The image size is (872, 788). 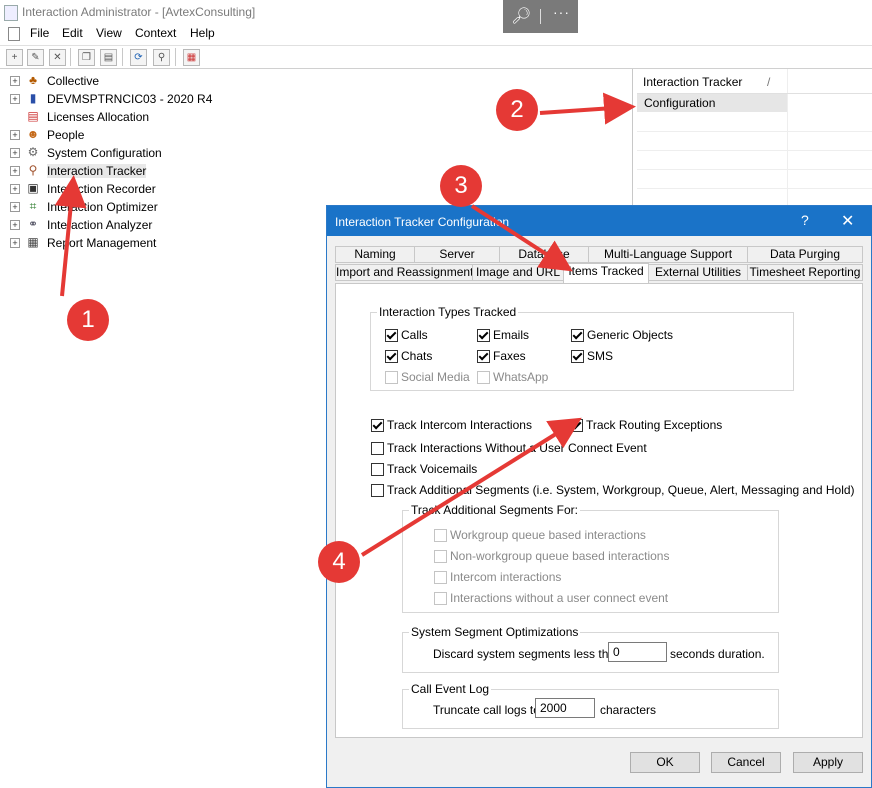 I want to click on callout-2: 2, so click(x=517, y=110).